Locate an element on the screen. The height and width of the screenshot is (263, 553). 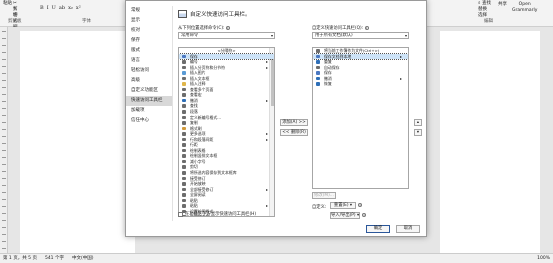
format-button: ab is located at coordinates (62, 8).